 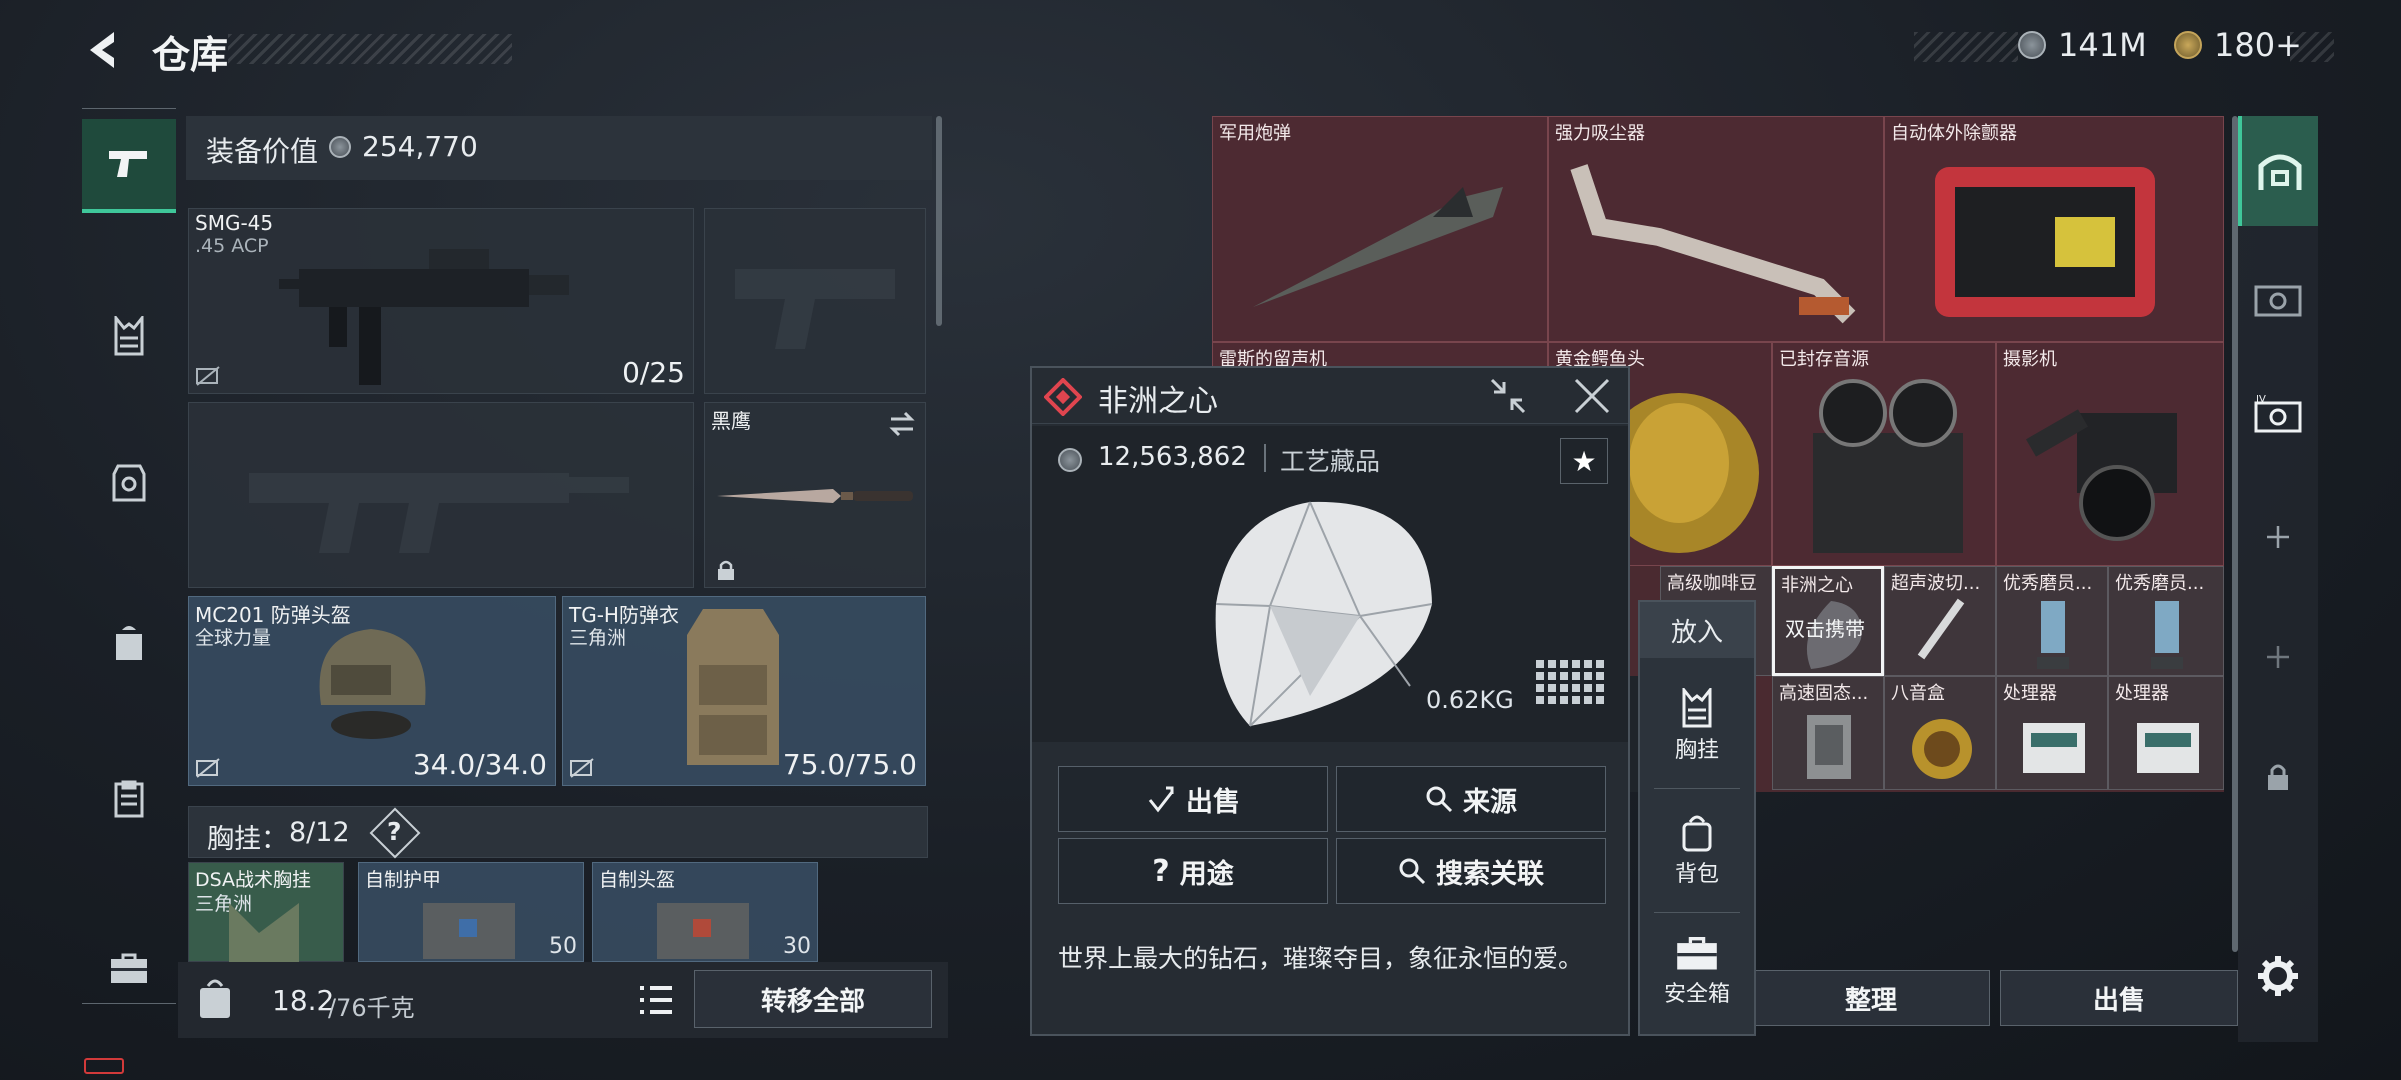 What do you see at coordinates (1697, 630) in the screenshot?
I see `put-into-header: 放入` at bounding box center [1697, 630].